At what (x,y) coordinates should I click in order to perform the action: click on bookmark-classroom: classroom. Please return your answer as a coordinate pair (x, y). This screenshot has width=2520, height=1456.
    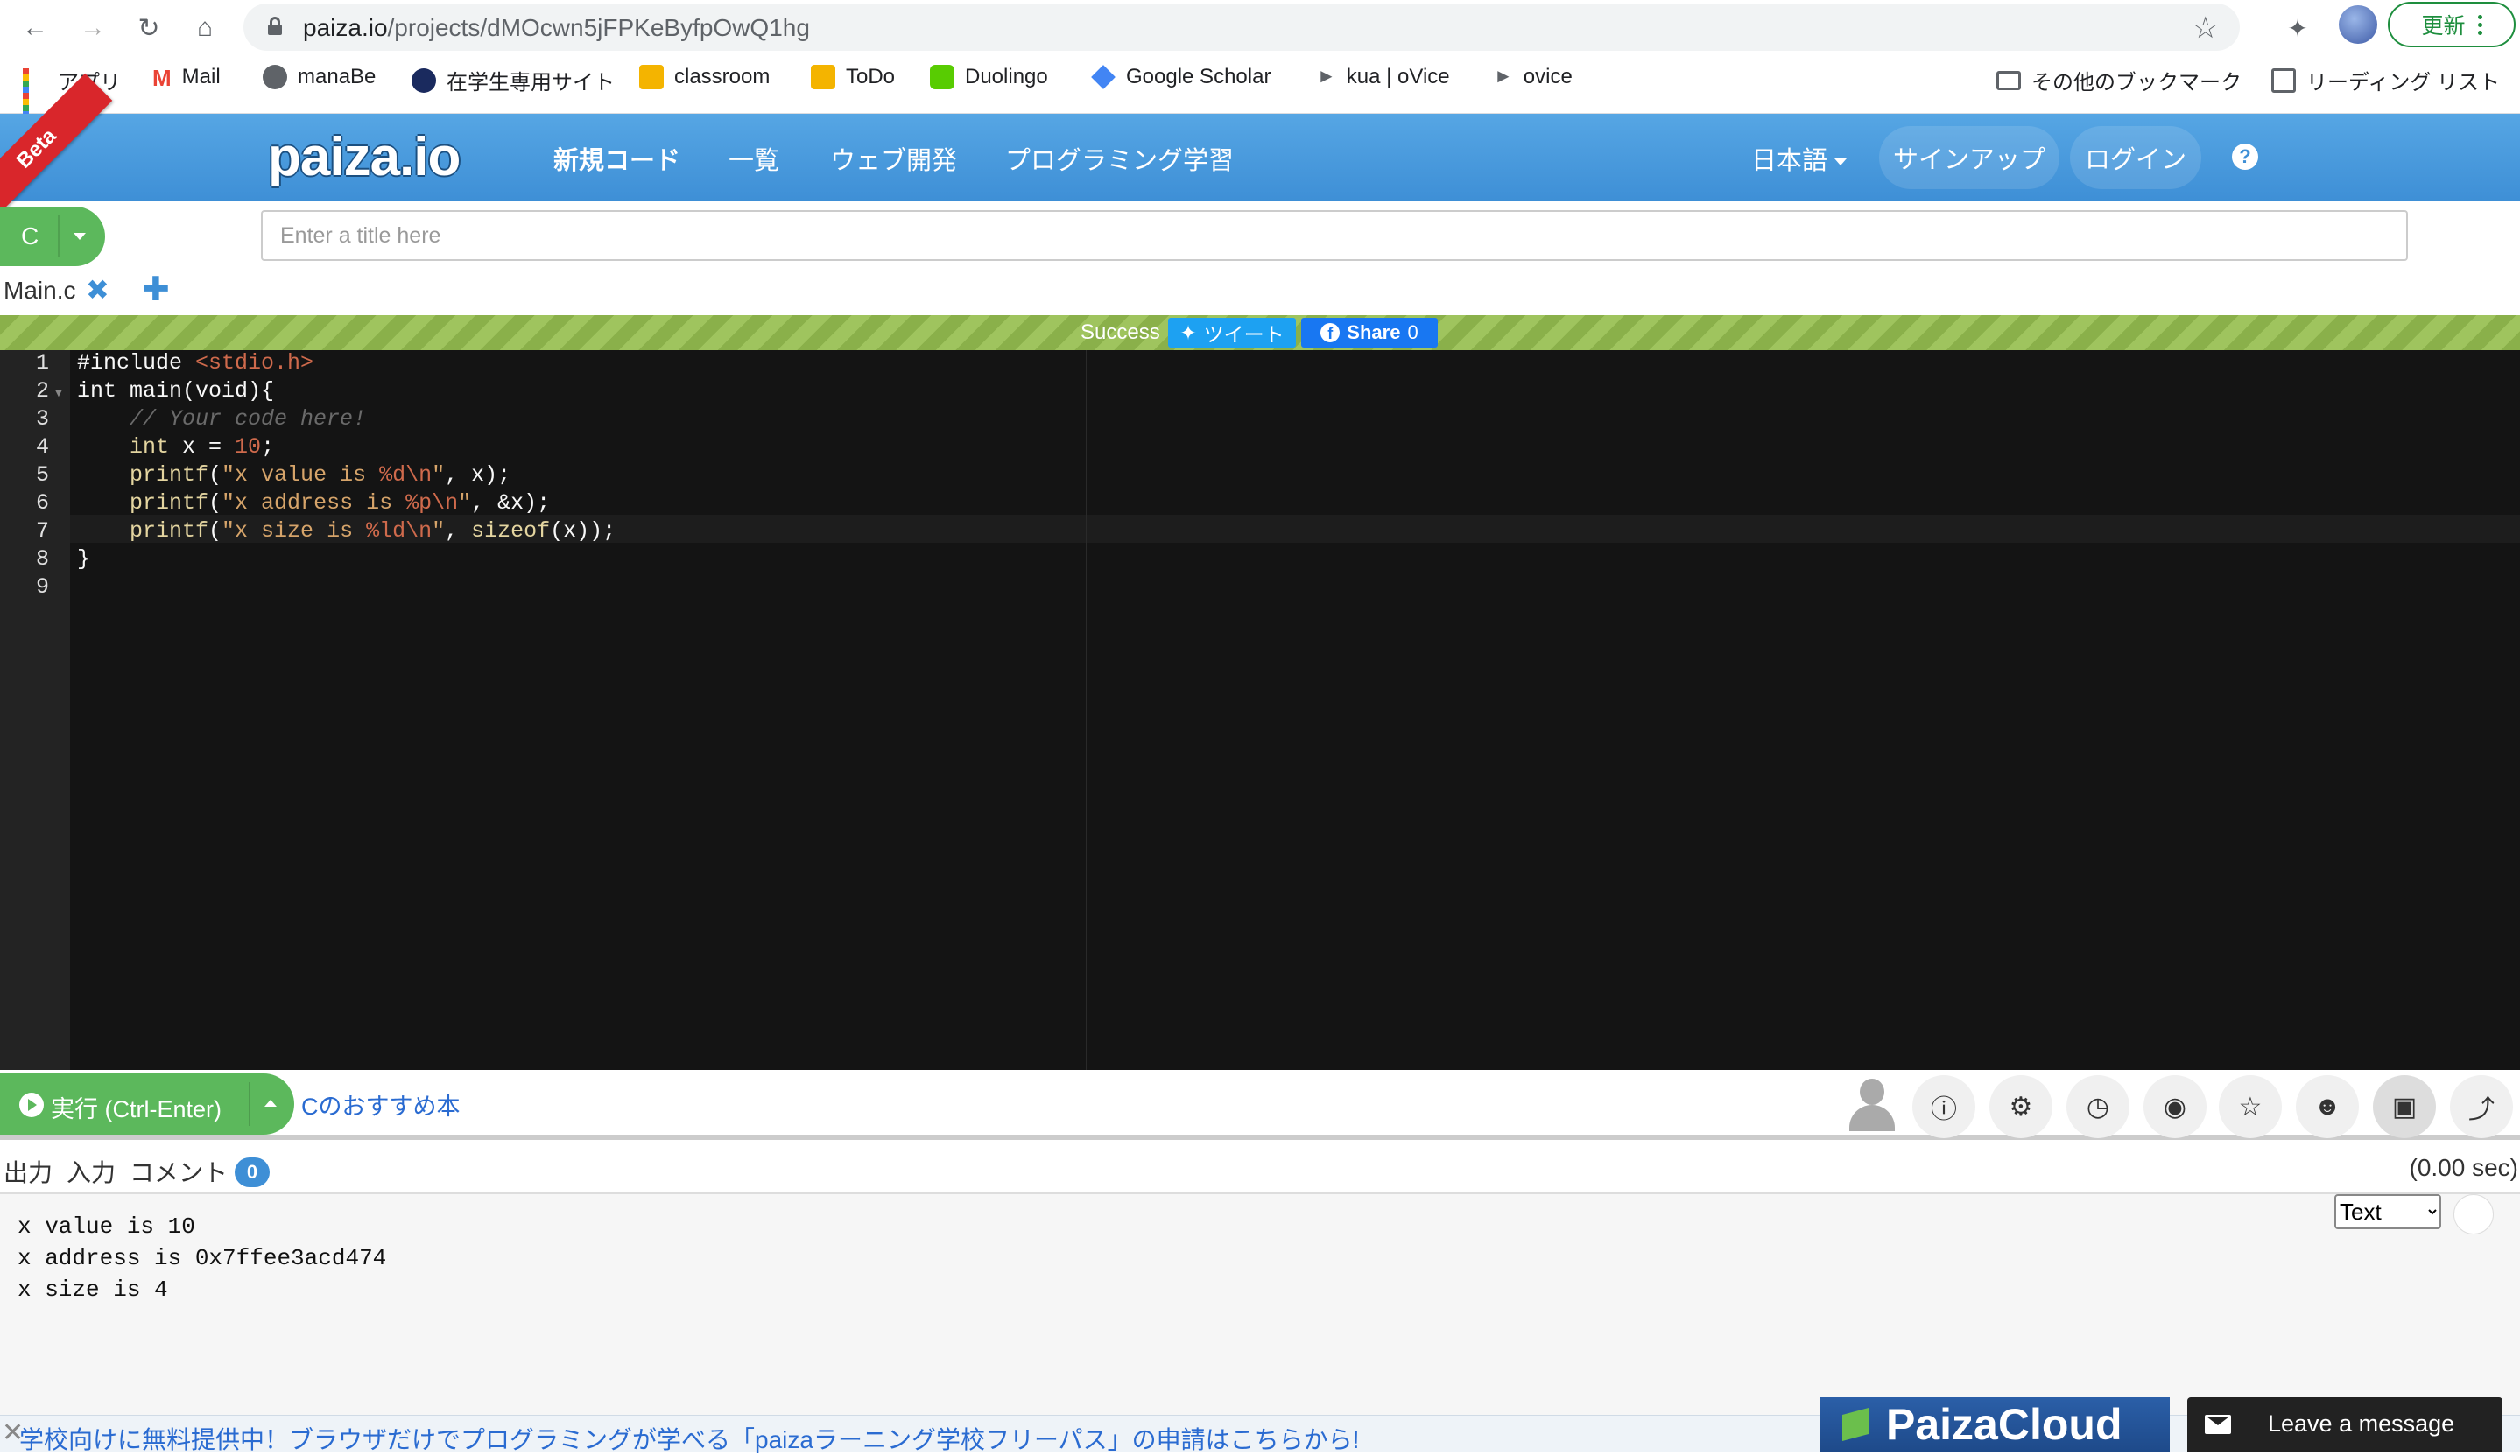
    Looking at the image, I should click on (704, 77).